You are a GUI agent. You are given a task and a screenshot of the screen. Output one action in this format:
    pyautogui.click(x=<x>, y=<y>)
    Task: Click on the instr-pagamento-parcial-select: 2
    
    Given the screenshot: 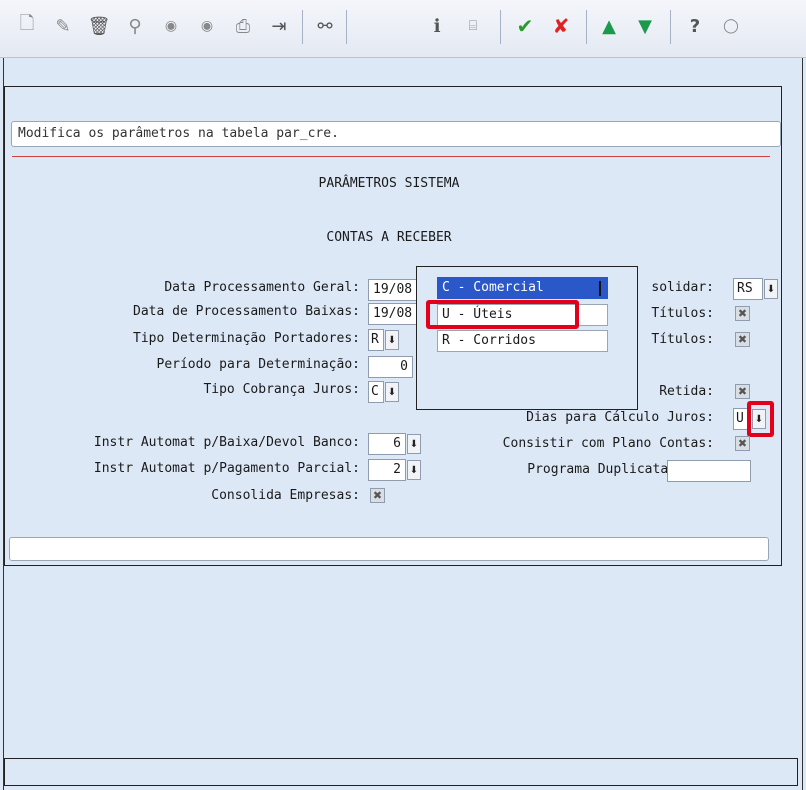 What is the action you would take?
    pyautogui.click(x=387, y=470)
    